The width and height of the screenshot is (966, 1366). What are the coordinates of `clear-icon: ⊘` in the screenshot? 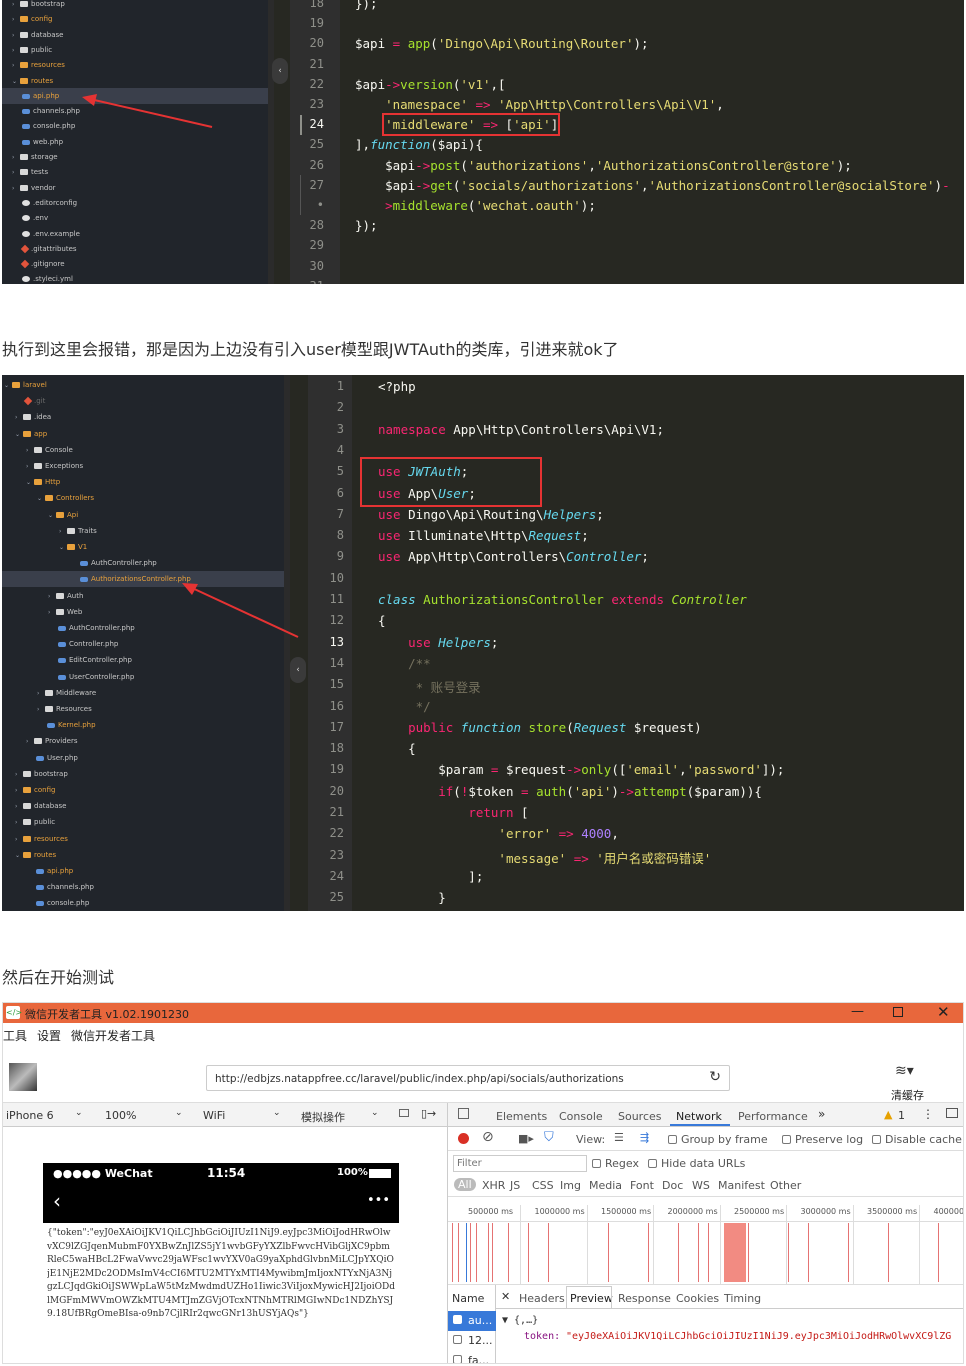 It's located at (488, 1137).